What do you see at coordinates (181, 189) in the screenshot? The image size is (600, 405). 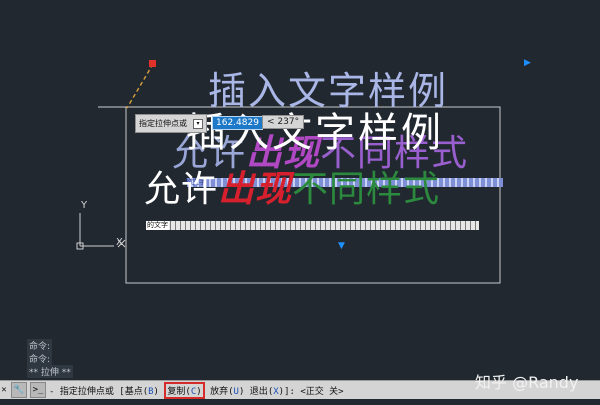 I see `main-subtitle-part-a: 允许` at bounding box center [181, 189].